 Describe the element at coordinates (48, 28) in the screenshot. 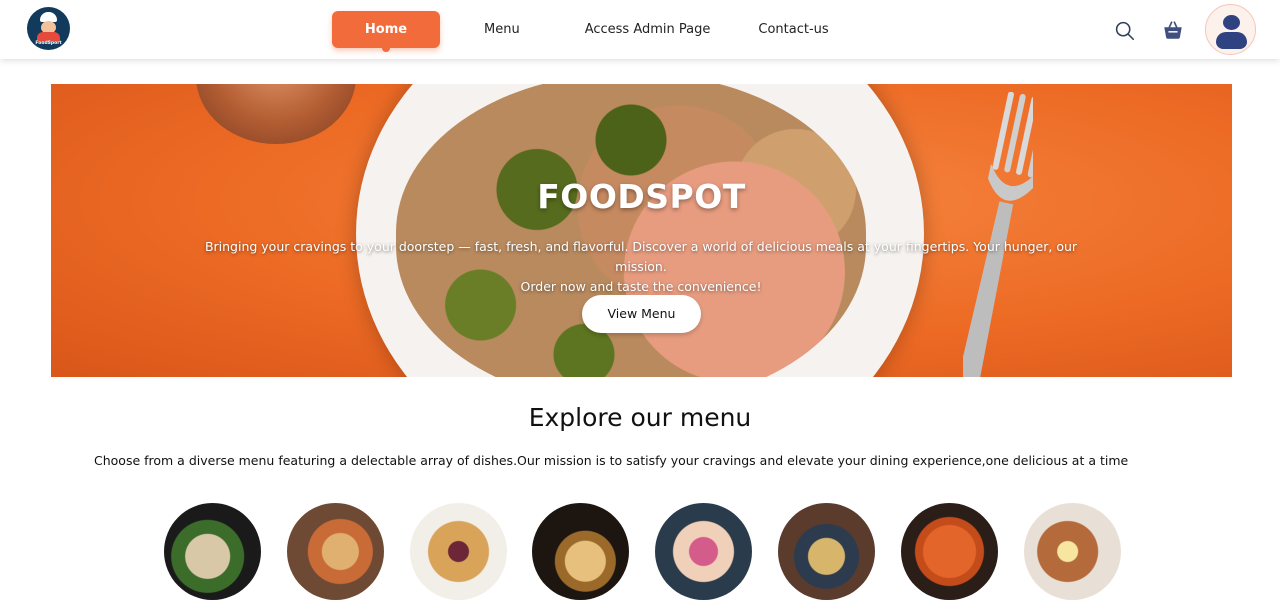

I see `logo: FoodSport` at that location.